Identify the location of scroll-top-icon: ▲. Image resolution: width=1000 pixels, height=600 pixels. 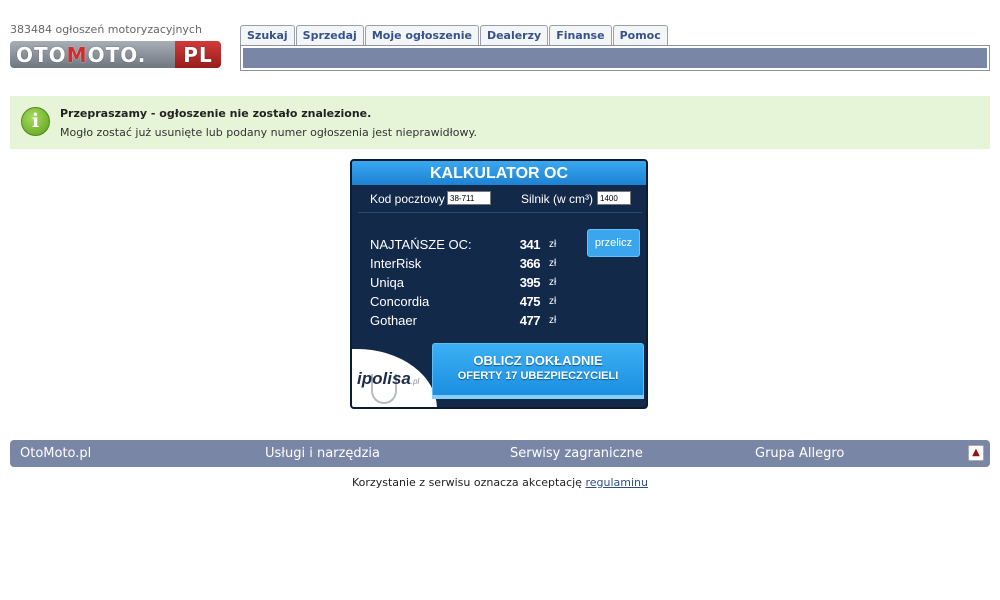
(976, 453).